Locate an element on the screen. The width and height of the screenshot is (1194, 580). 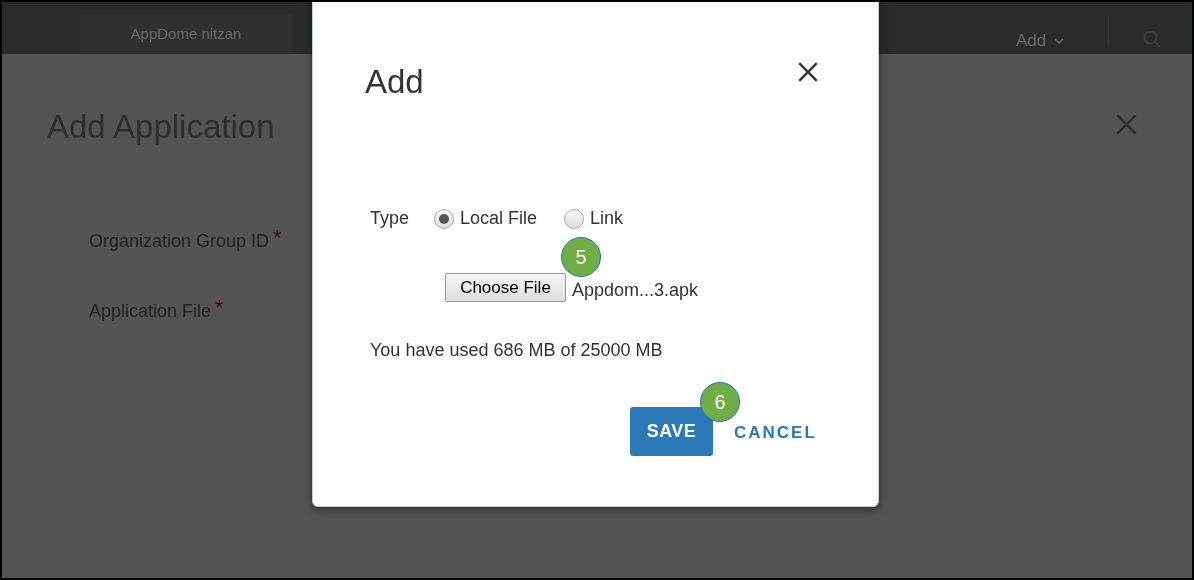
add-menu-label: Add is located at coordinates (1031, 41).